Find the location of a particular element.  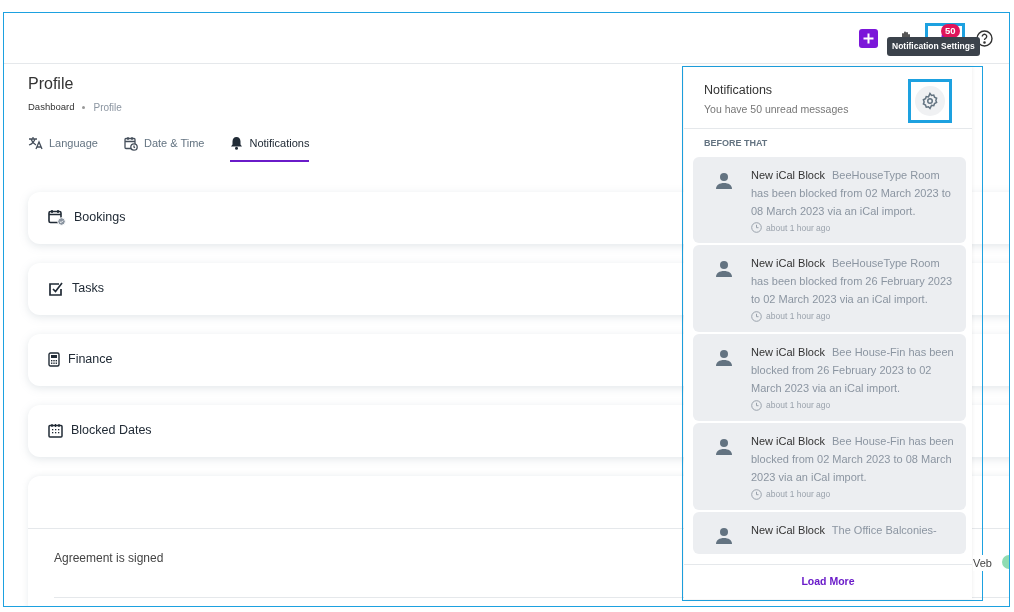

section-title: Finance is located at coordinates (90, 360).